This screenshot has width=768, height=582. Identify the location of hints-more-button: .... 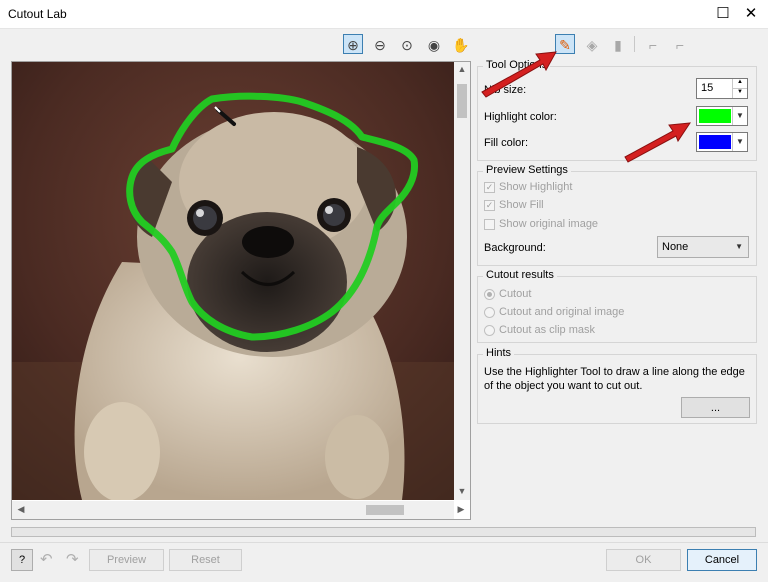
(715, 407).